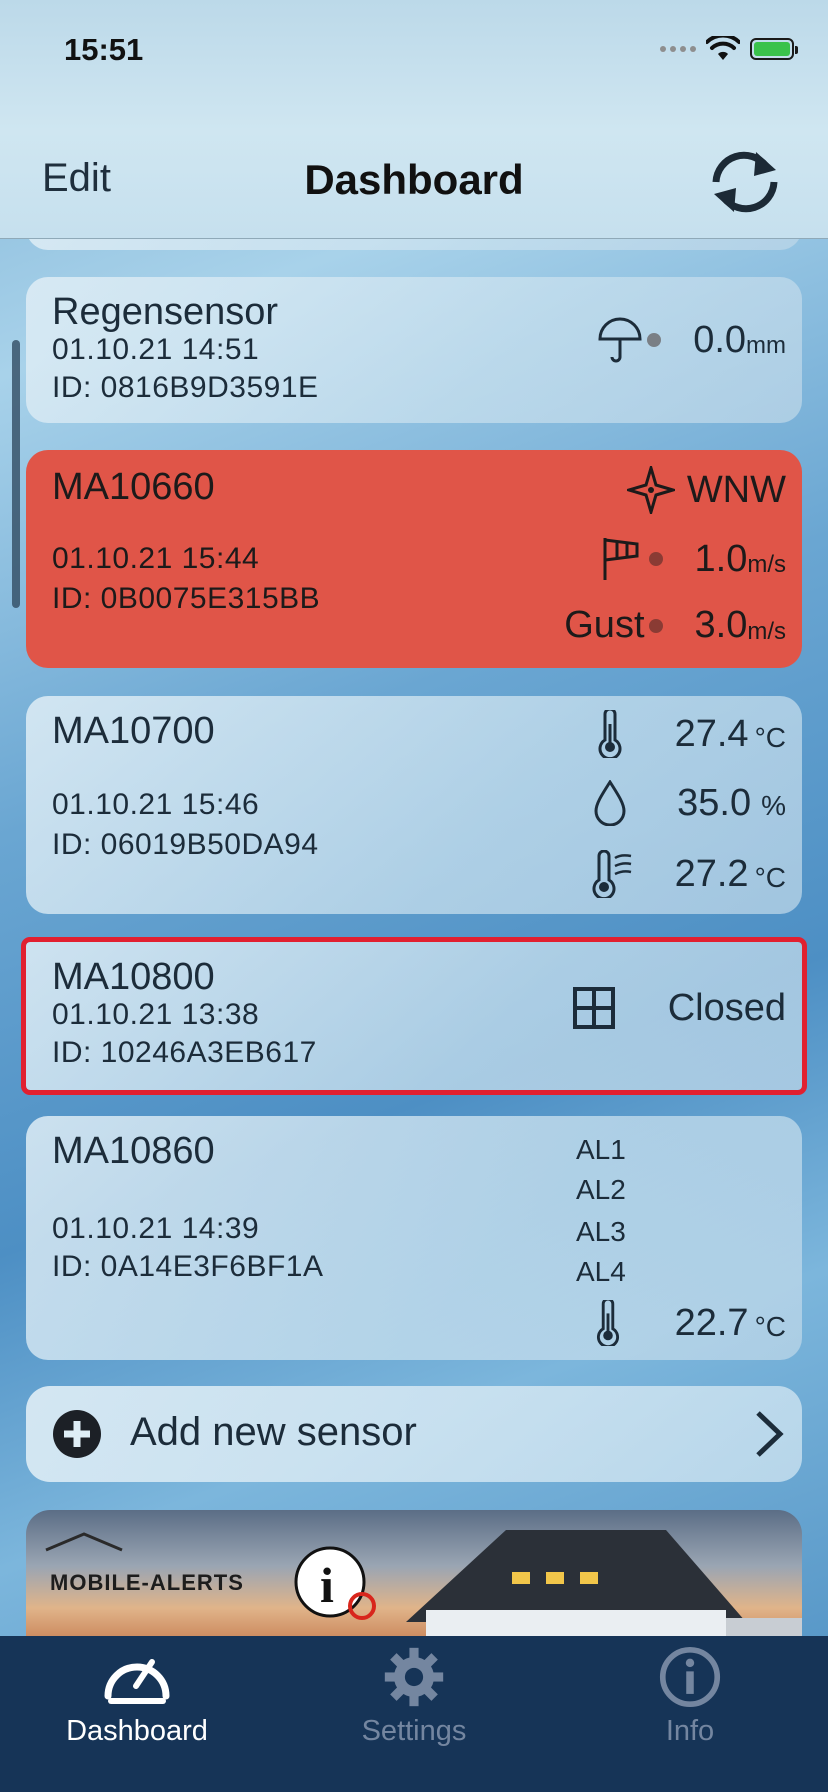  What do you see at coordinates (137, 1681) in the screenshot?
I see `speedometer-icon` at bounding box center [137, 1681].